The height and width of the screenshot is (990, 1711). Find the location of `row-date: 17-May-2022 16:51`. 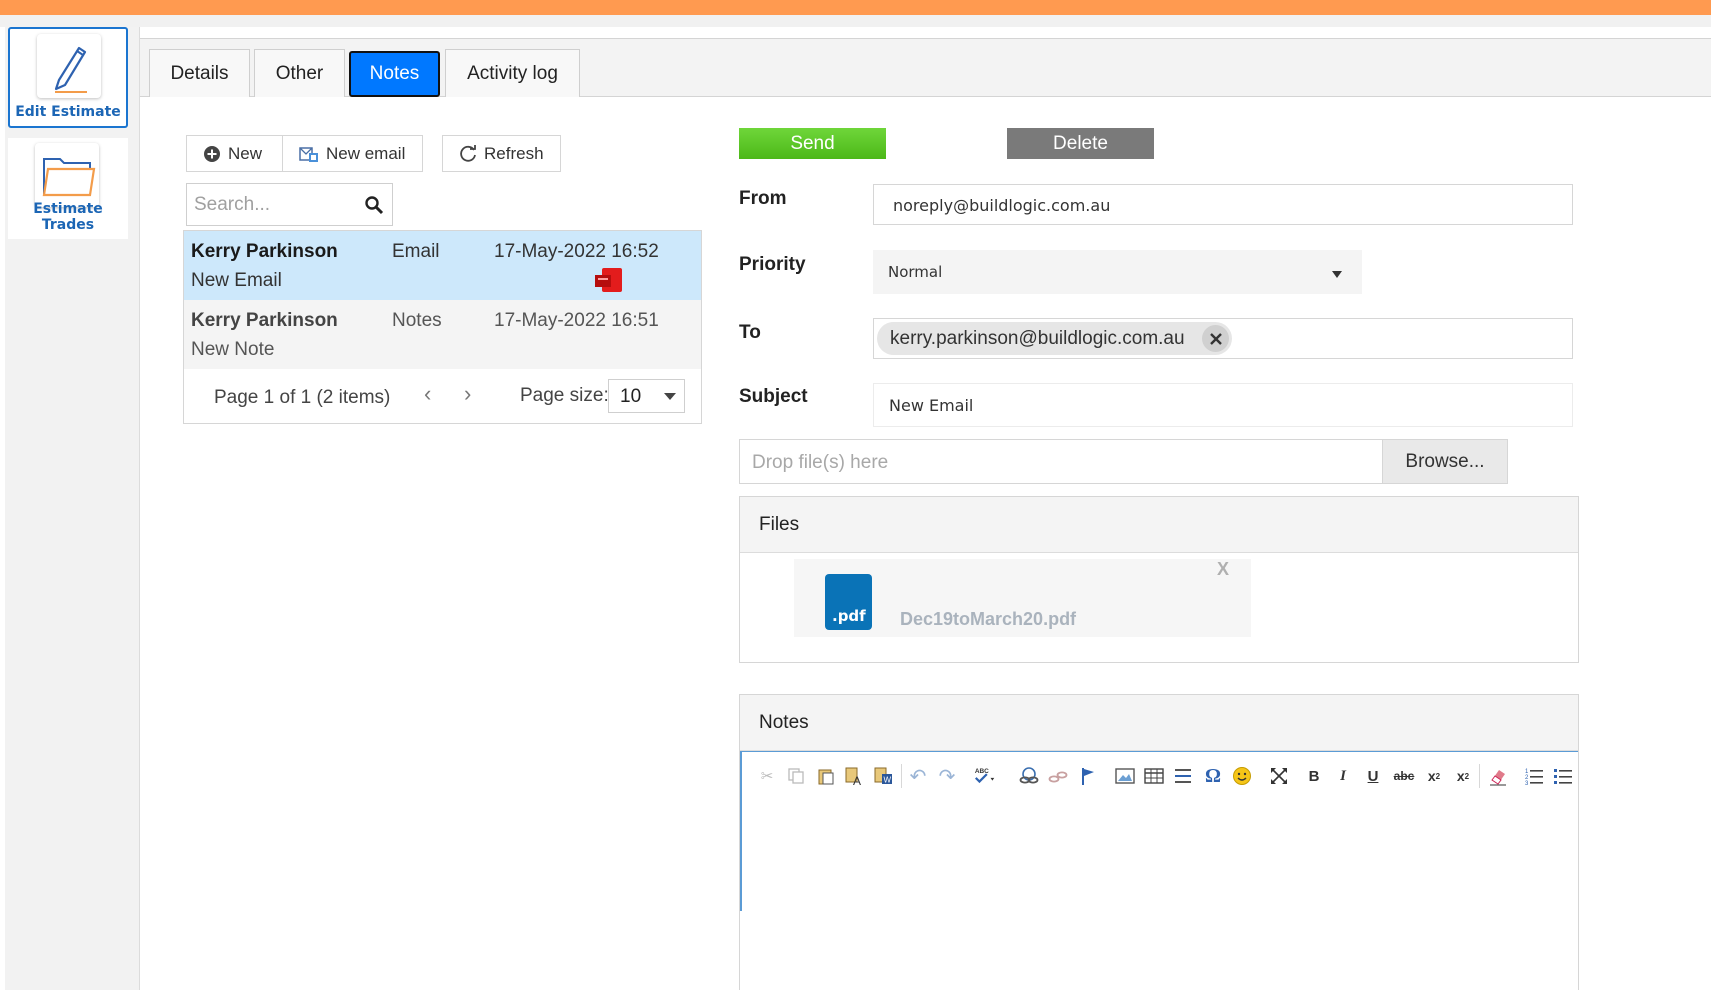

row-date: 17-May-2022 16:51 is located at coordinates (576, 320).